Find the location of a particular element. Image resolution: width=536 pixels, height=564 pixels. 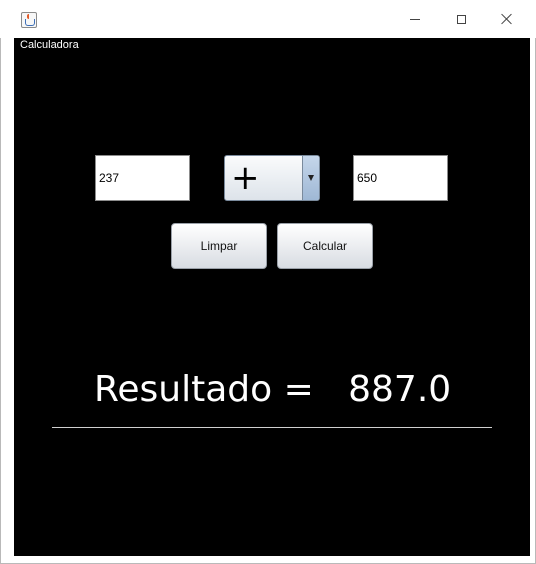

title-bar is located at coordinates (268, 19).